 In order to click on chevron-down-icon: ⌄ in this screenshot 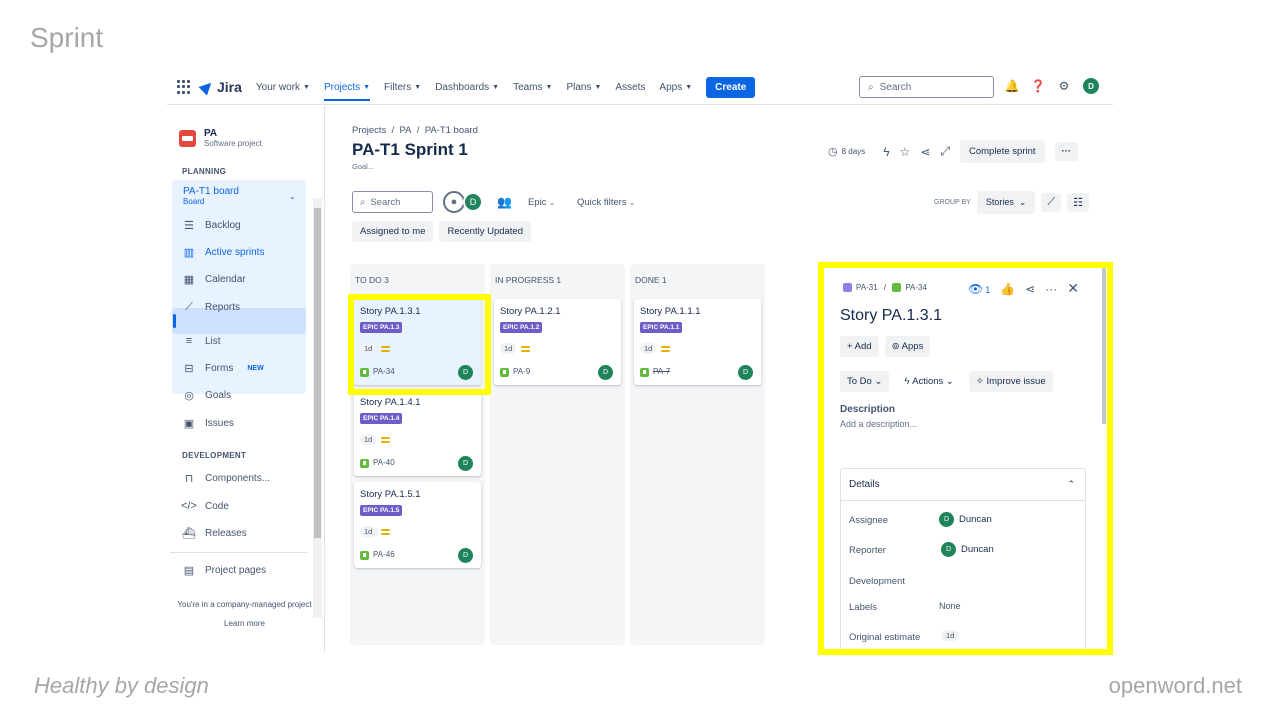, I will do `click(292, 196)`.